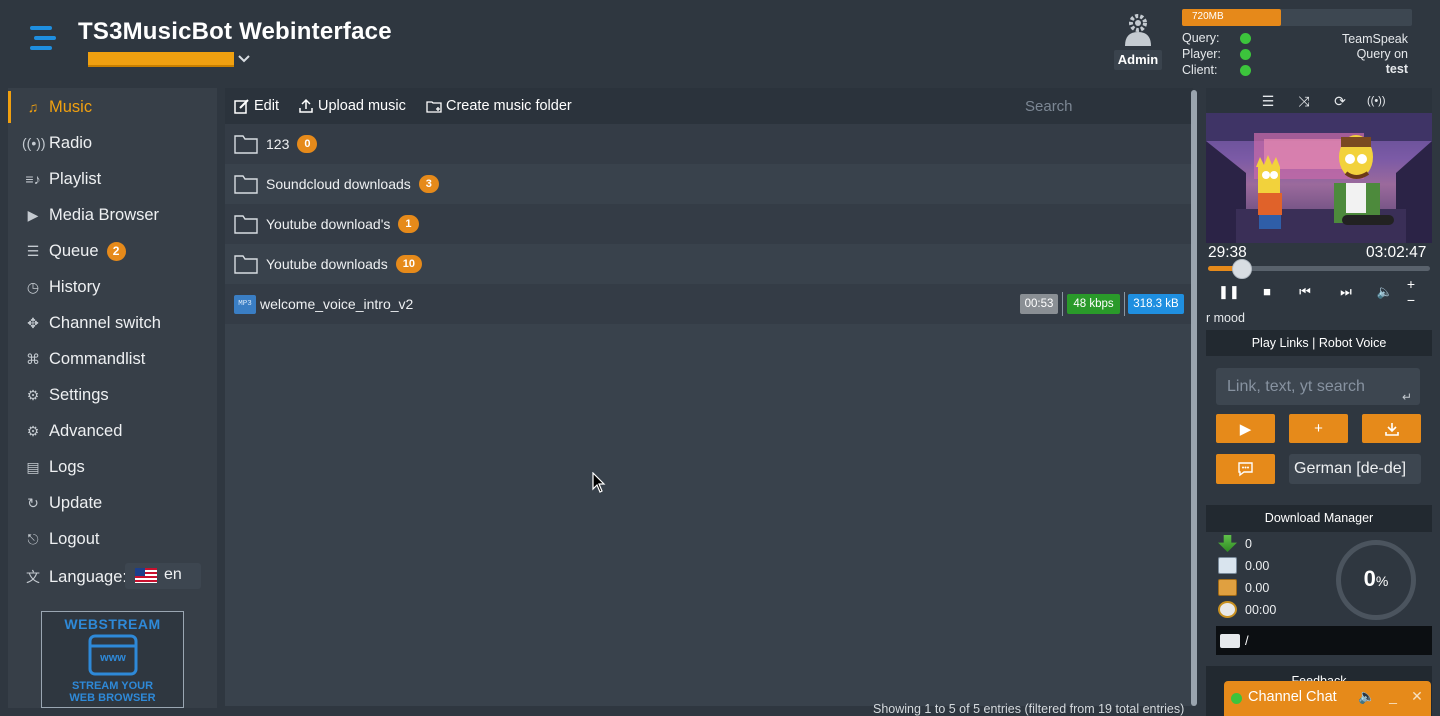 This screenshot has width=1440, height=716. What do you see at coordinates (1417, 697) in the screenshot?
I see `close-icon: ✕` at bounding box center [1417, 697].